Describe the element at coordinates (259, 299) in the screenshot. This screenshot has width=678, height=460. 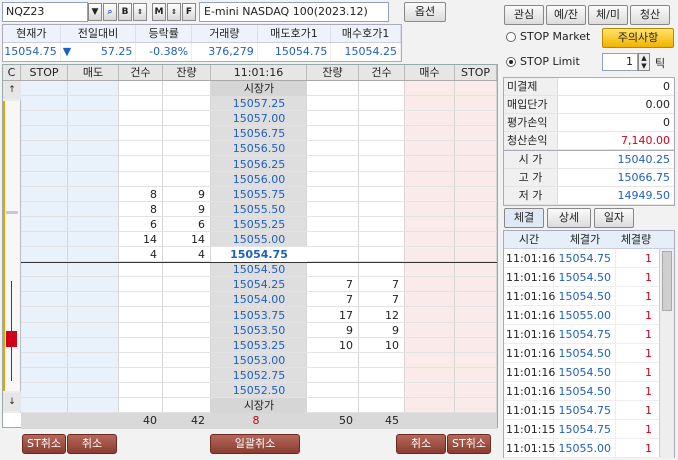
I see `price-cell: 15054.00` at that location.